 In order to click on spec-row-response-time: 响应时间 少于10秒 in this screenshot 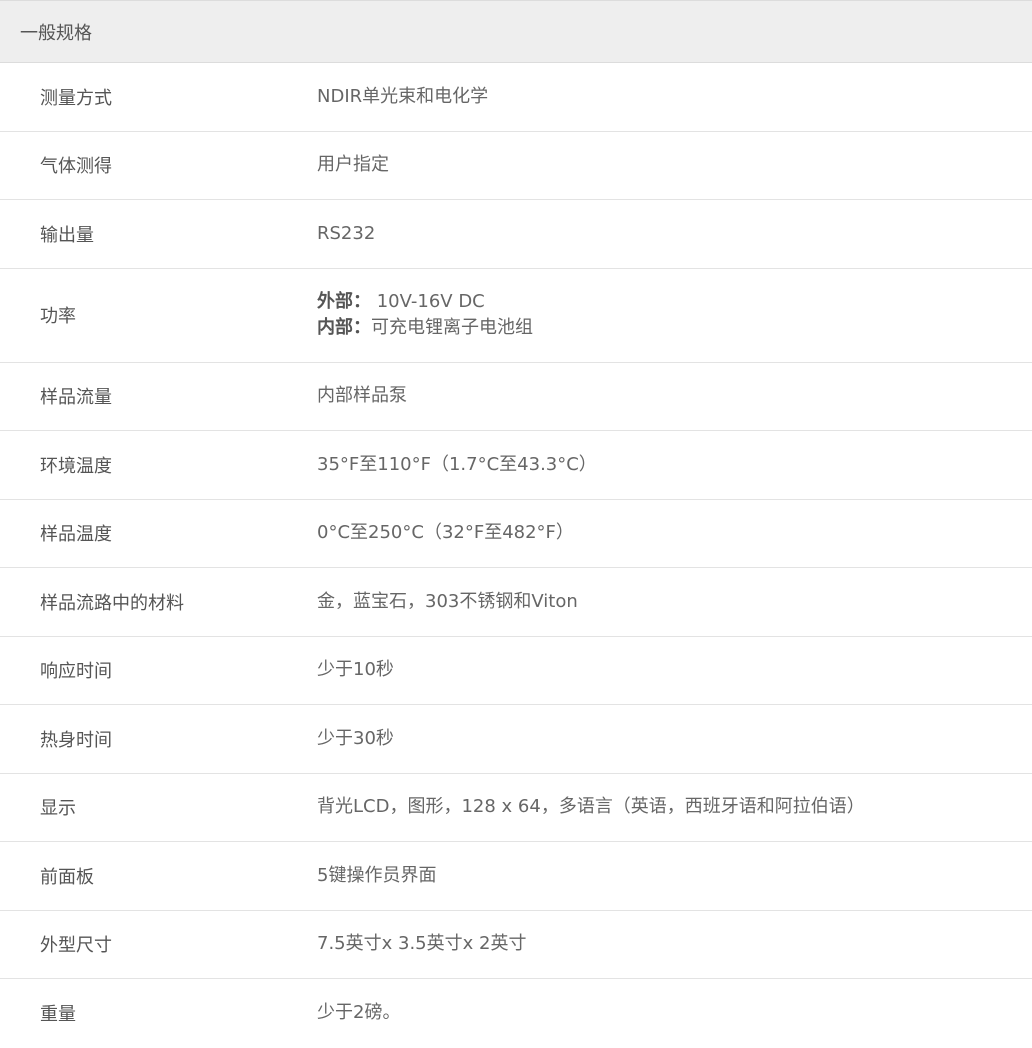, I will do `click(516, 671)`.